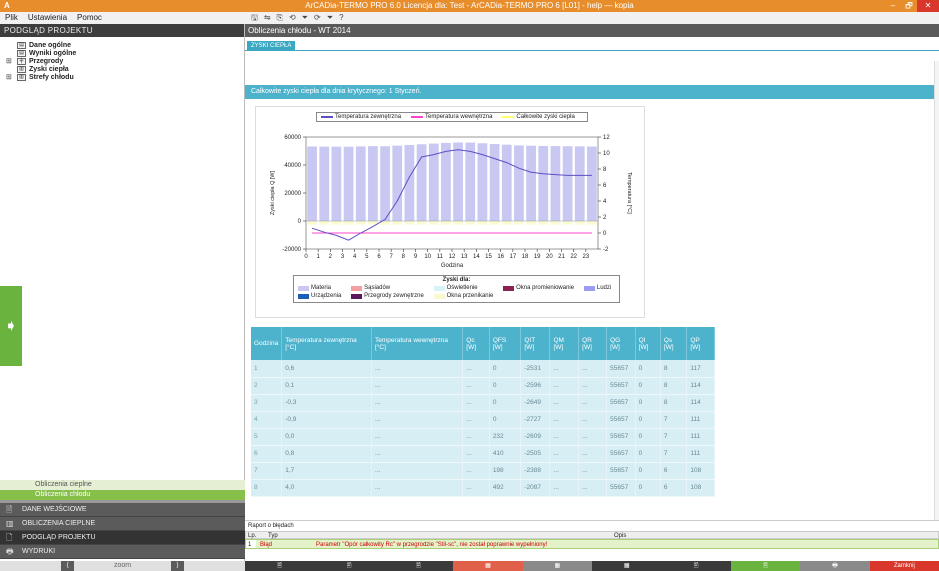  Describe the element at coordinates (122, 45) in the screenshot. I see `tree-item-general: ▤ Dane ogólne` at that location.